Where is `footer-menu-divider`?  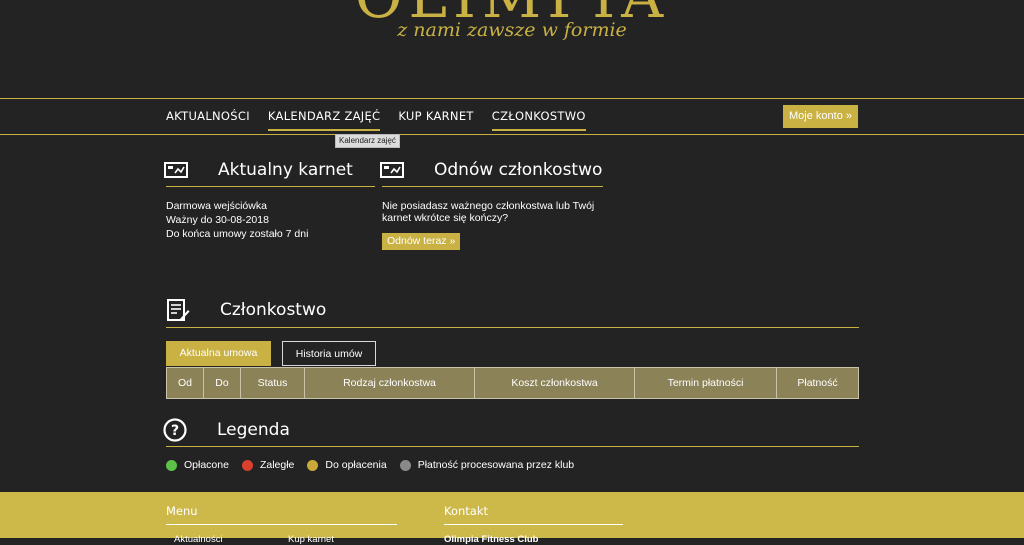
footer-menu-divider is located at coordinates (281, 524).